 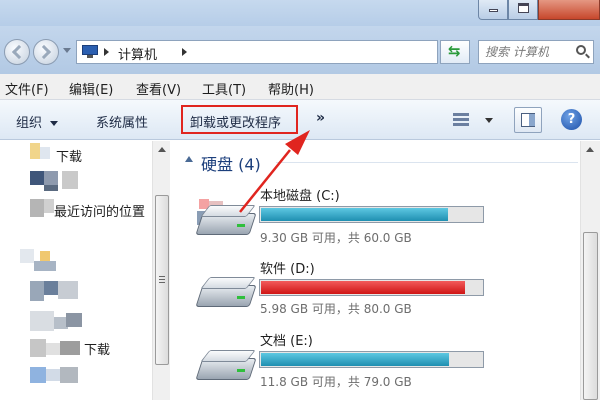 I want to click on breadcrumb-computer: 计算机, so click(x=137, y=53).